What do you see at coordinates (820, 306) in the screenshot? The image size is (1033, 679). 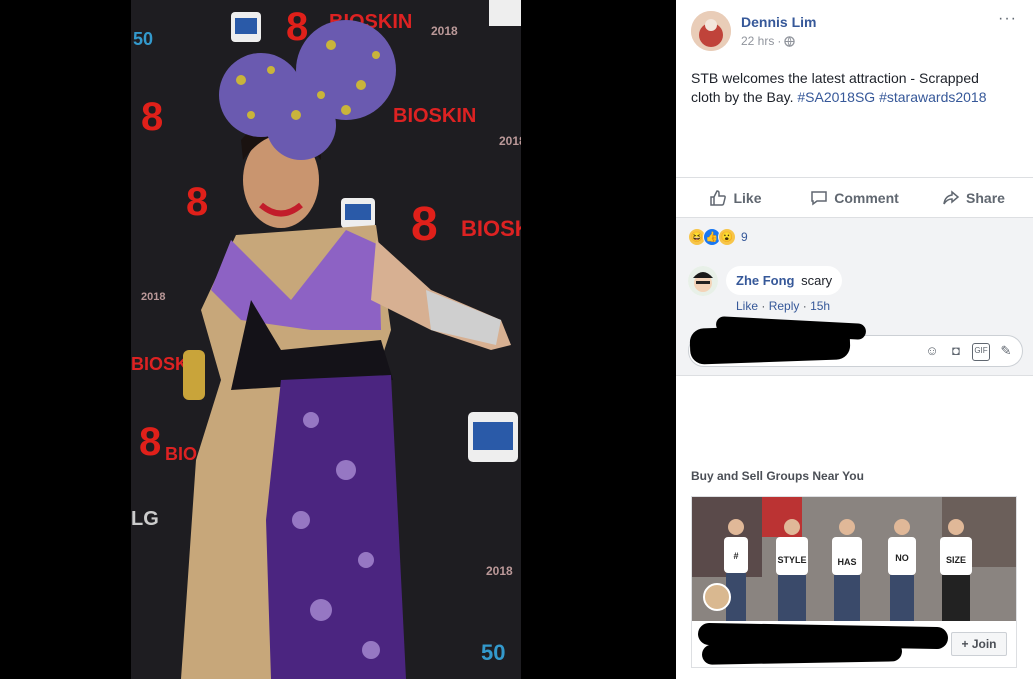 I see `comment-time: 15h` at bounding box center [820, 306].